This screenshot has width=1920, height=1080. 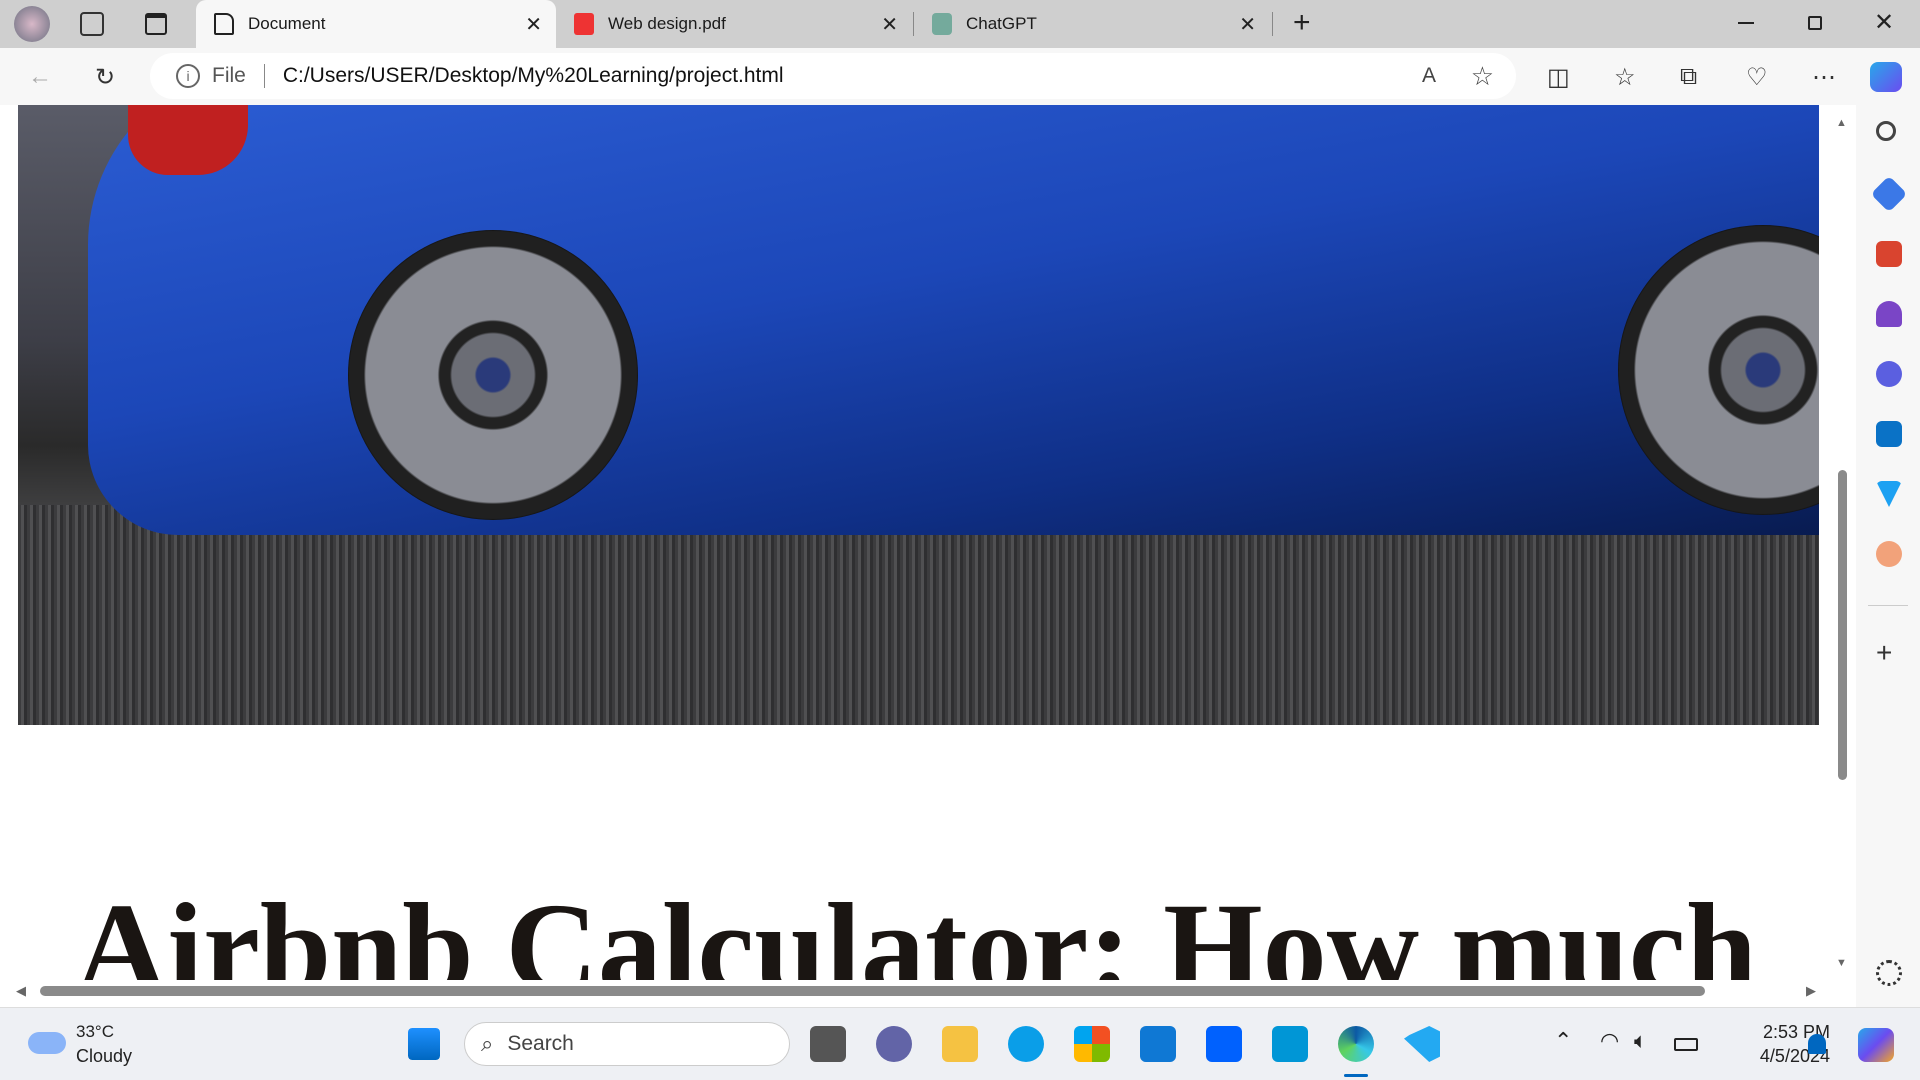 I want to click on edge-active-indicator, so click(x=1356, y=1075).